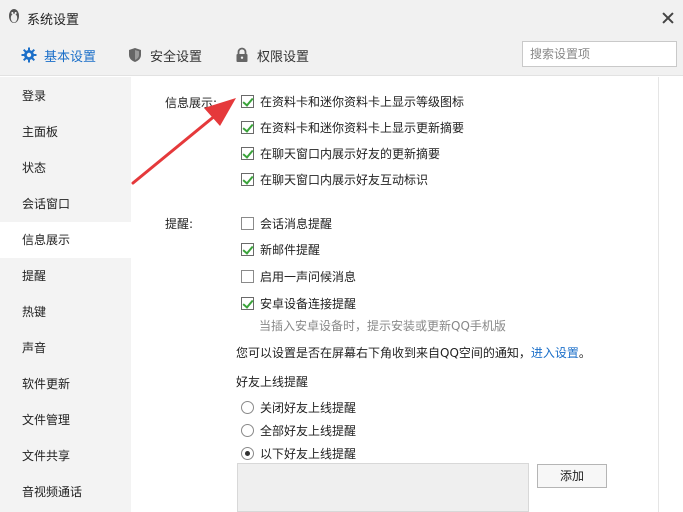 The height and width of the screenshot is (512, 683). I want to click on top-tab-bar: 基本设置 安全设置 权限设置 搜索设置项, so click(341, 55).